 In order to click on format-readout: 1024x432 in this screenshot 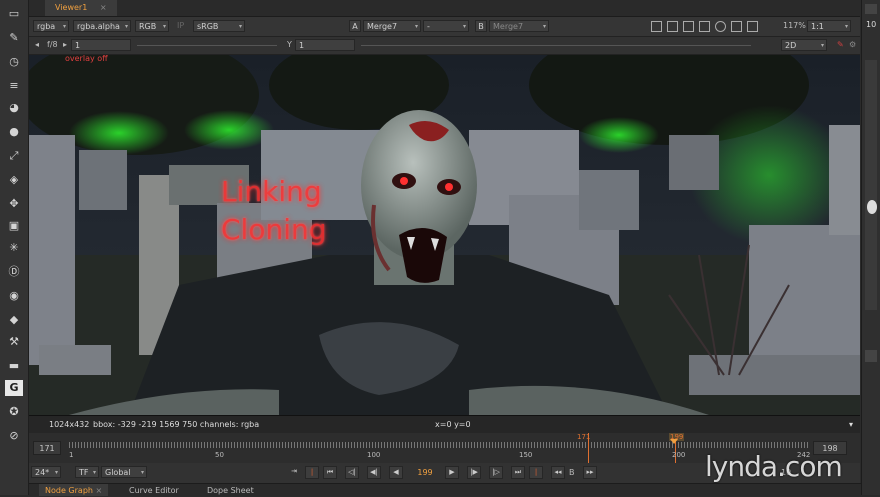, I will do `click(69, 424)`.